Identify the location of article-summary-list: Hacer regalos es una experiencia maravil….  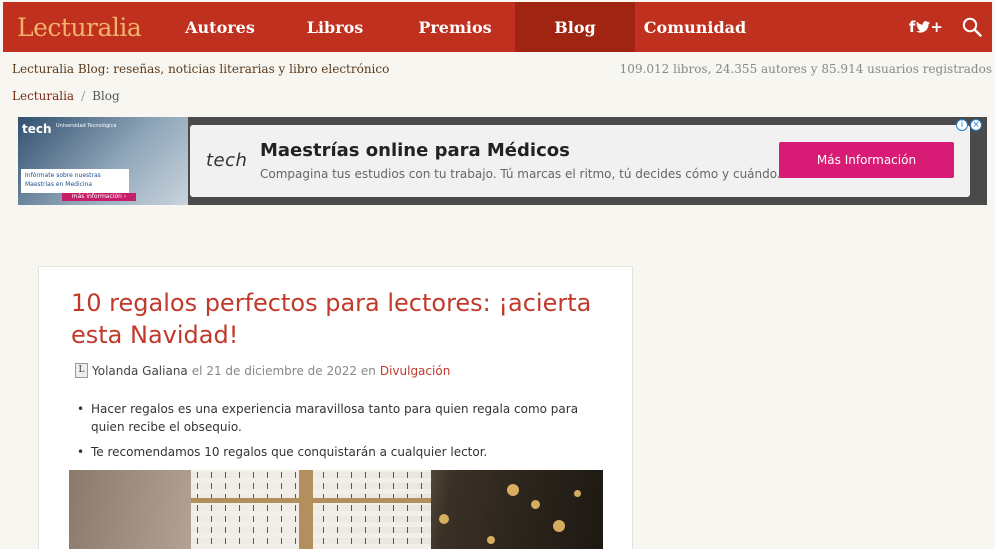
(337, 434).